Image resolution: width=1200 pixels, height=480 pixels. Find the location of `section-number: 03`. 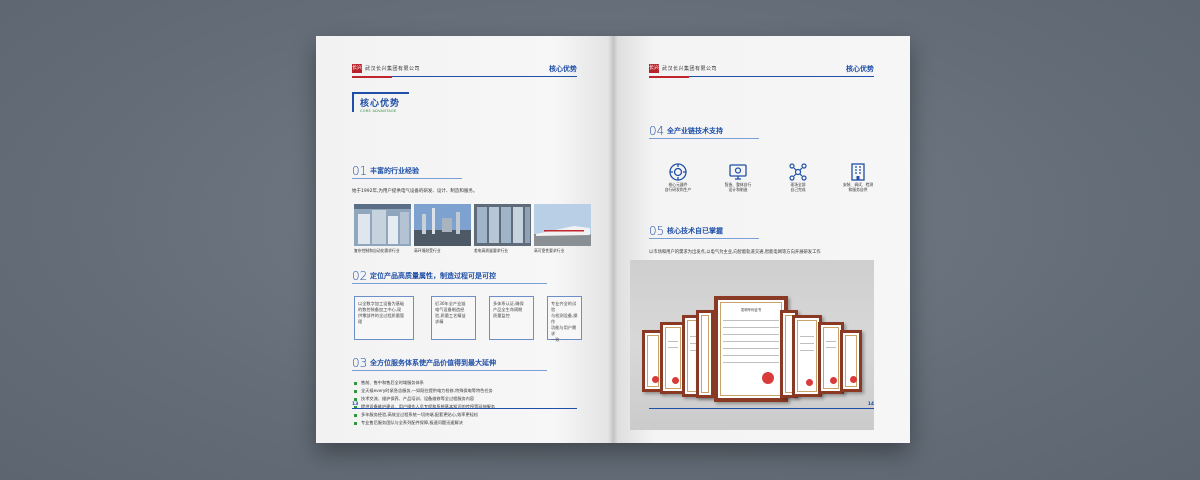

section-number: 03 is located at coordinates (360, 363).